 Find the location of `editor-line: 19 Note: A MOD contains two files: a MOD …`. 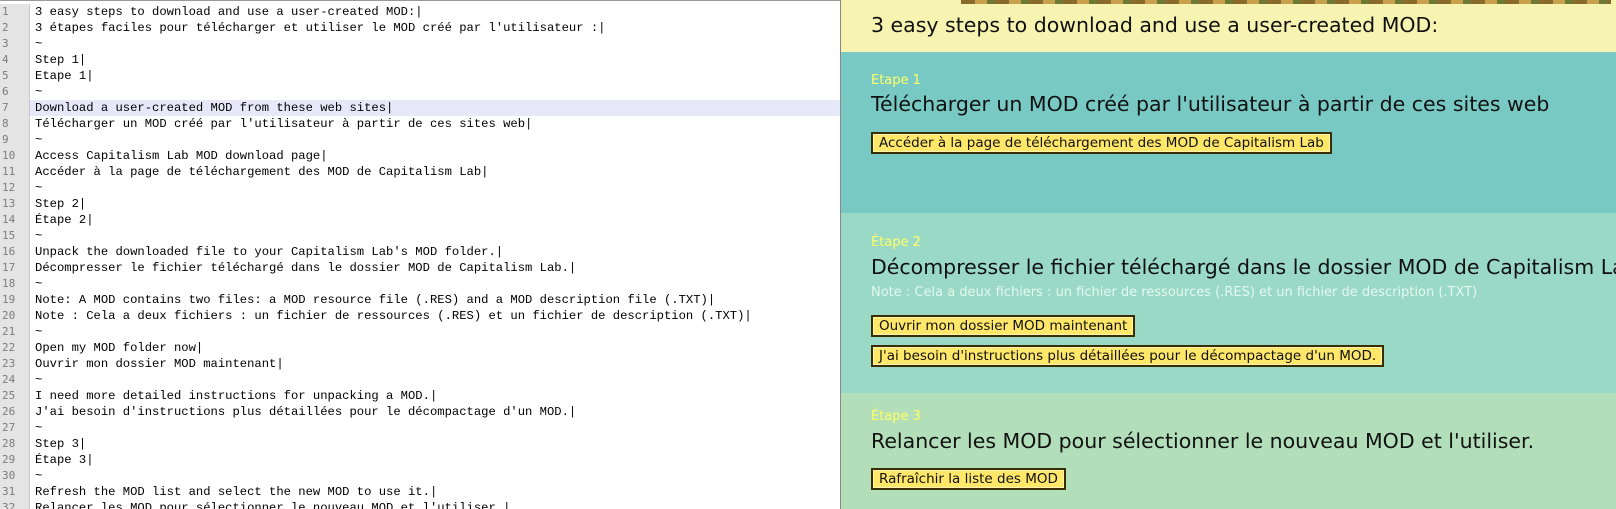

editor-line: 19 Note: A MOD contains two files: a MOD … is located at coordinates (420, 300).